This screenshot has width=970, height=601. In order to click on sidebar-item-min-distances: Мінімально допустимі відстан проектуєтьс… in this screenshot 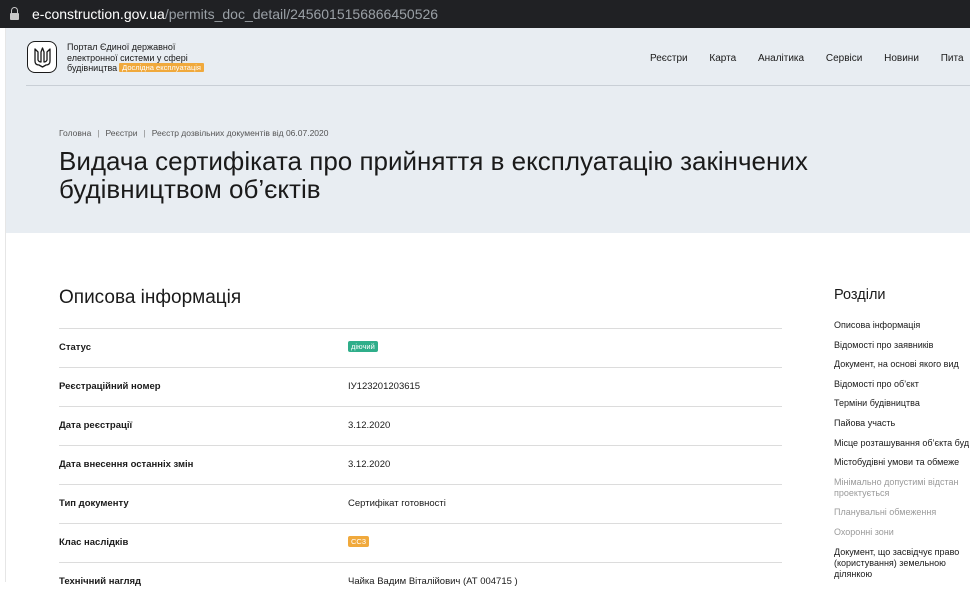, I will do `click(902, 488)`.